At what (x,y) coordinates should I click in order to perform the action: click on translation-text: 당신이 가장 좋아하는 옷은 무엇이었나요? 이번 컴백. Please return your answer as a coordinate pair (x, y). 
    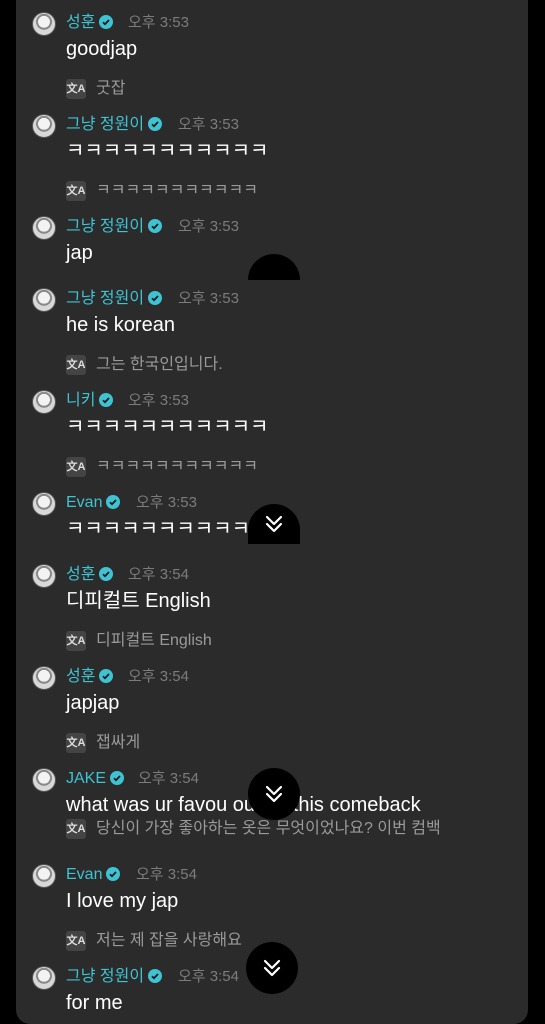
    Looking at the image, I should click on (268, 828).